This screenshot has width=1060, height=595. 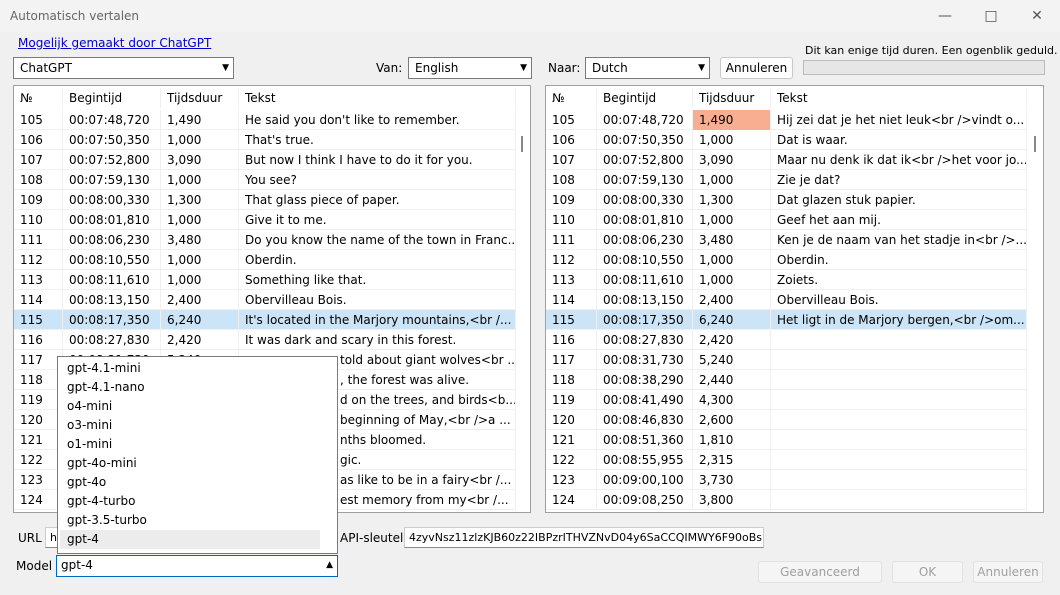 I want to click on table-cell: That glass piece of paper., so click(x=377, y=200).